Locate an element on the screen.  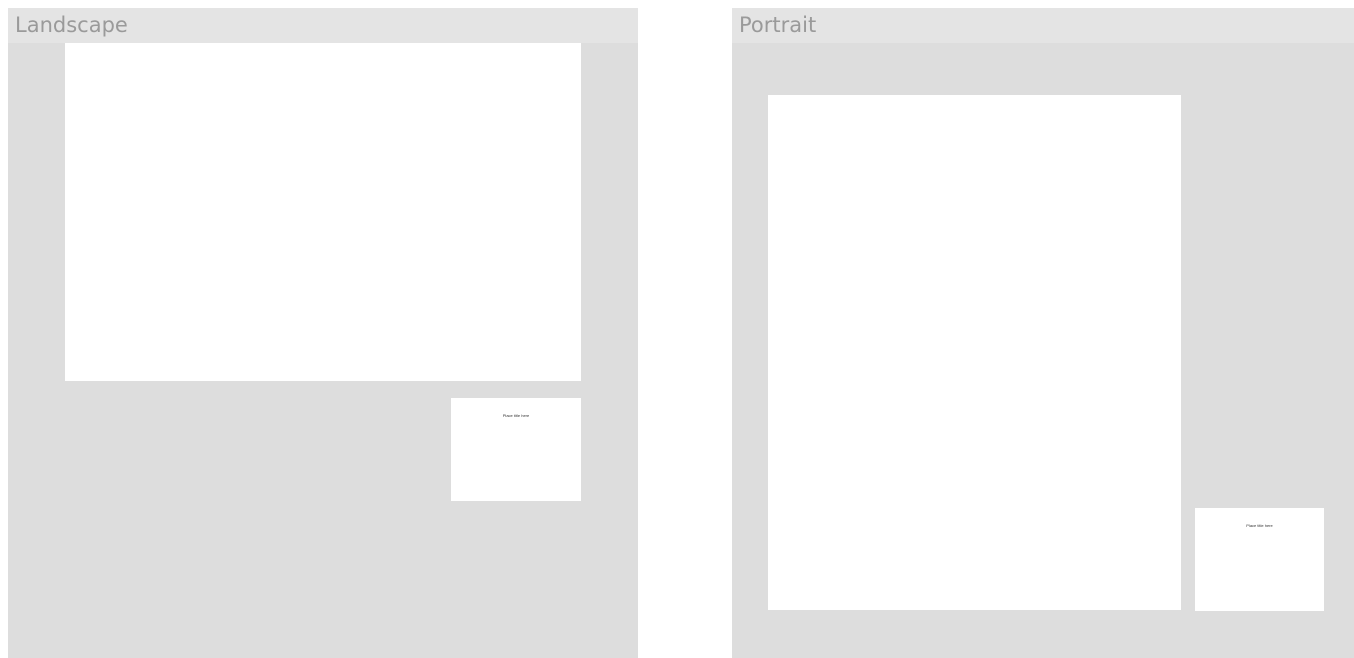
landscape-title-card: Place title here is located at coordinates (516, 449).